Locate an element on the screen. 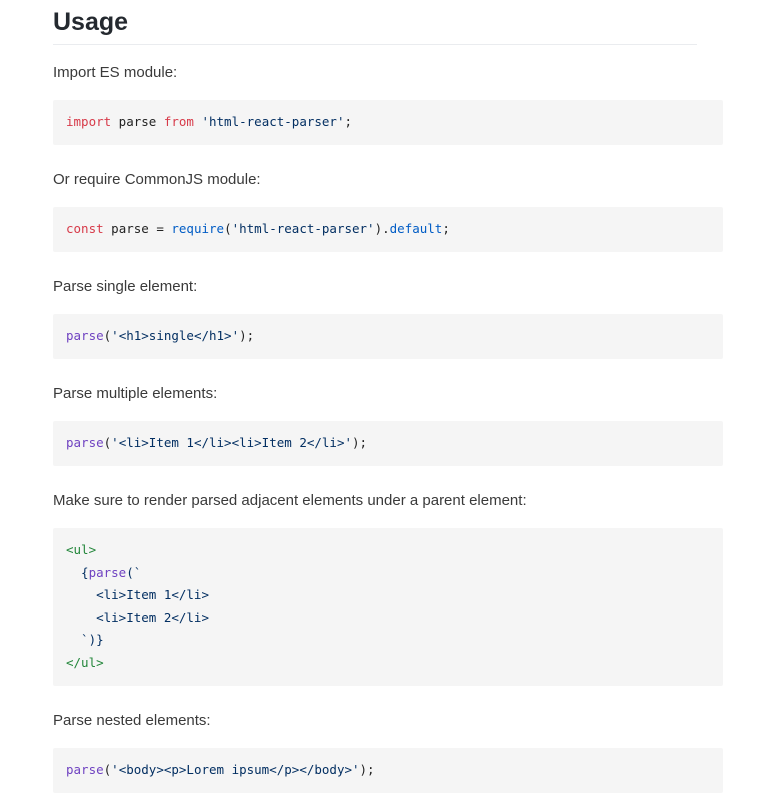 The height and width of the screenshot is (800, 759). code-token: ). is located at coordinates (382, 228).